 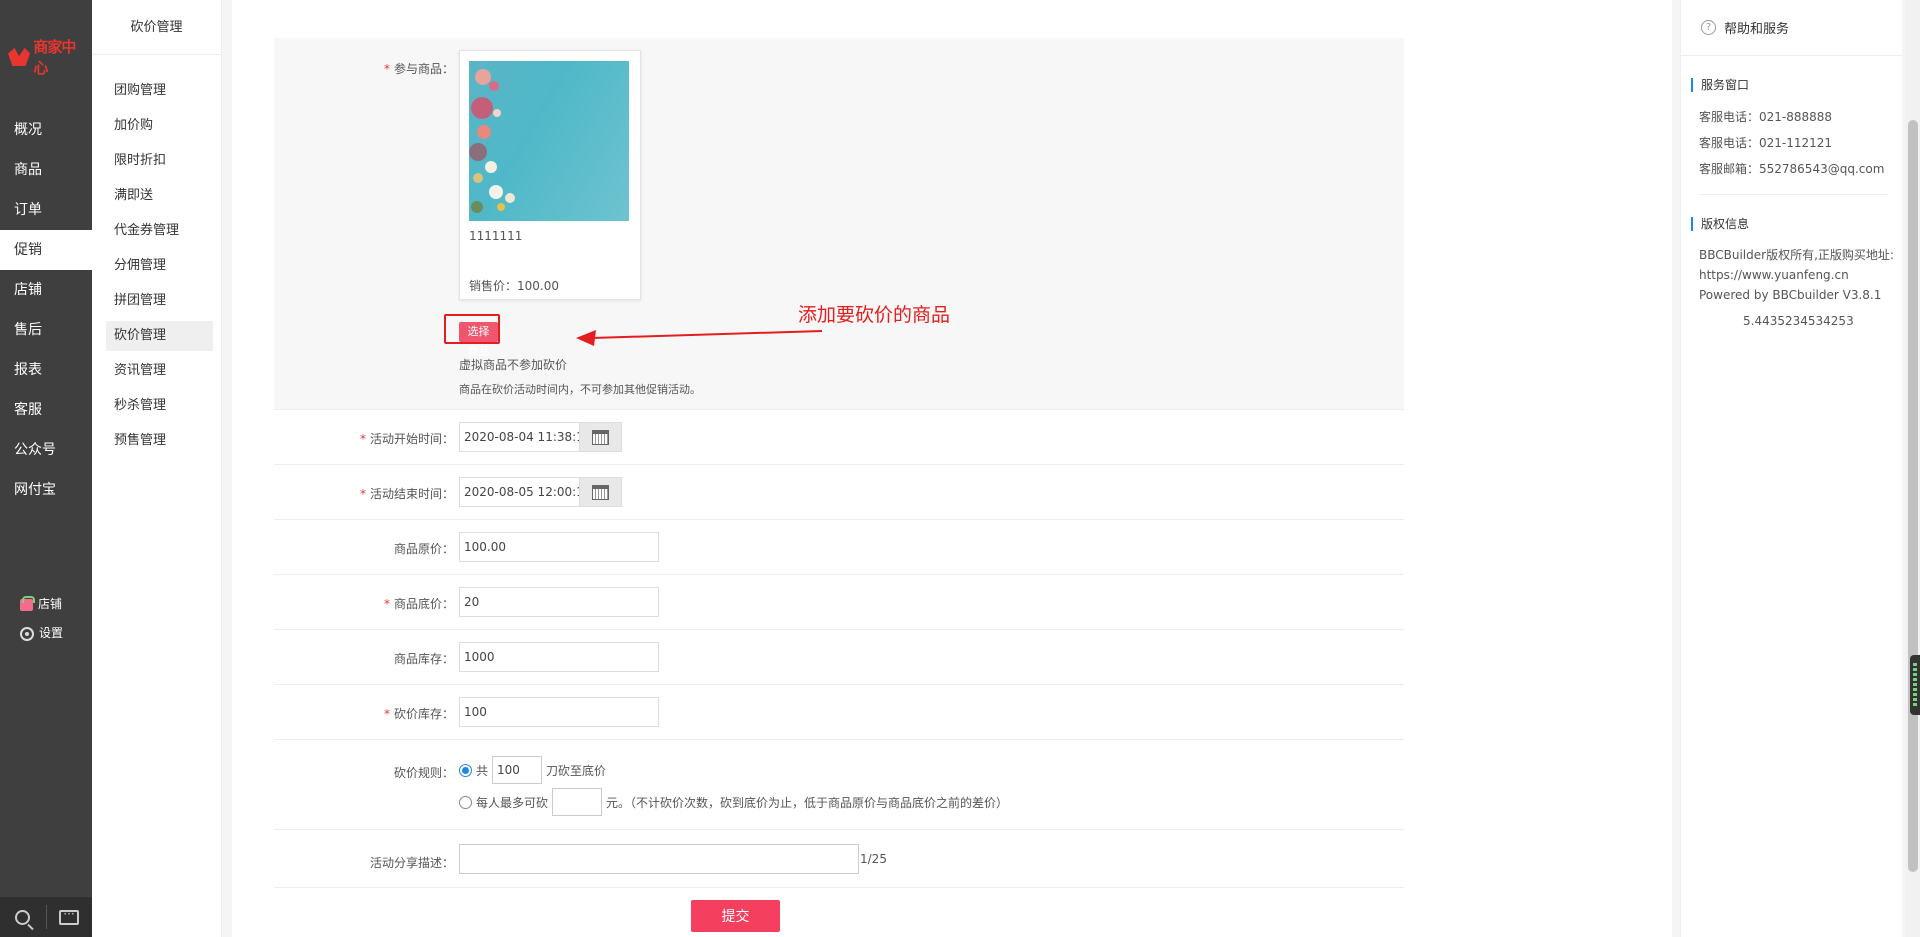 I want to click on rule-times-suffix: 刀砍至底价, so click(x=576, y=770).